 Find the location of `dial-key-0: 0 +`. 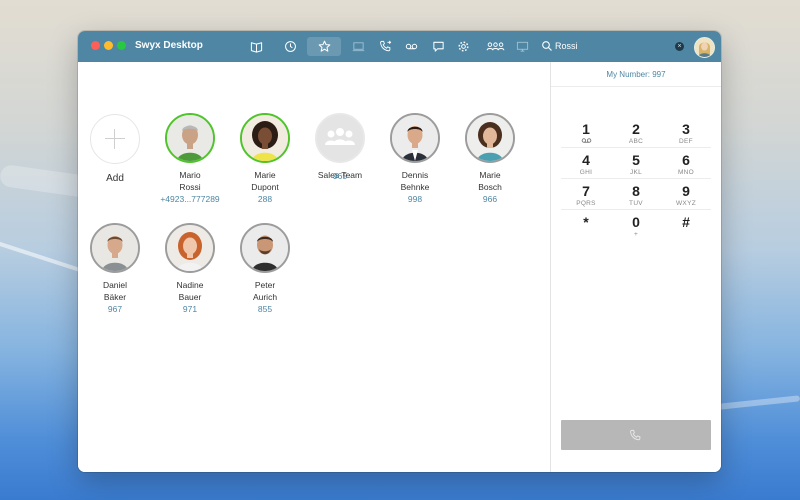

dial-key-0: 0 + is located at coordinates (636, 226).